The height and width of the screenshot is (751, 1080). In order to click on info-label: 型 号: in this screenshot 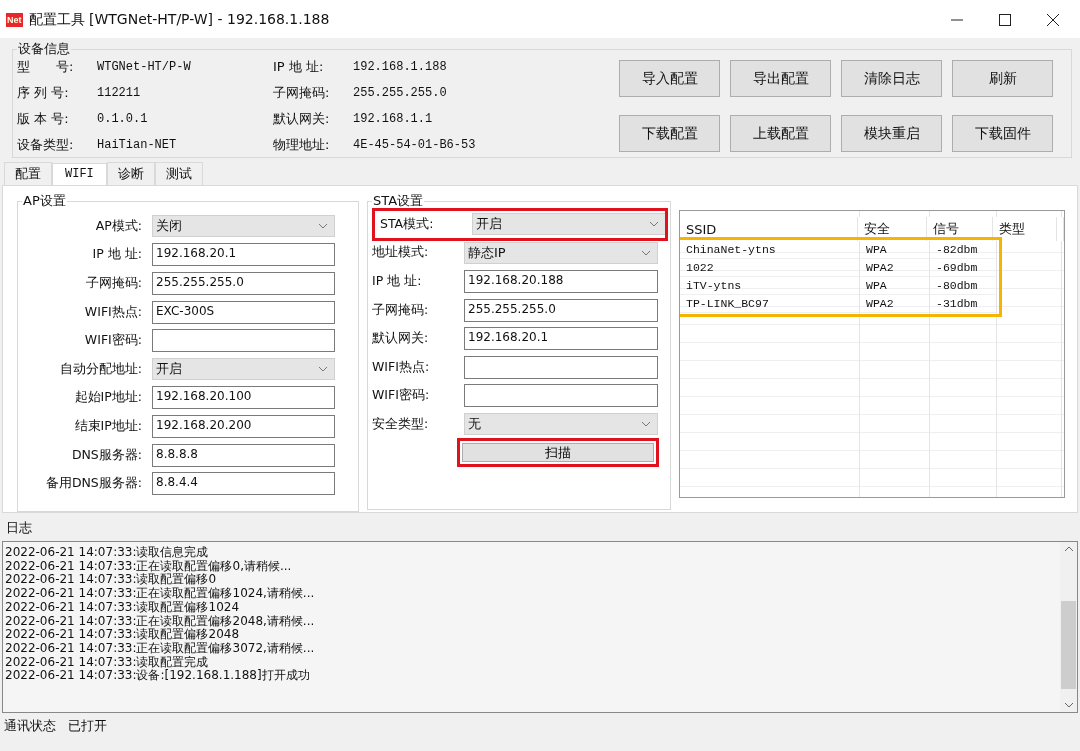, I will do `click(46, 67)`.